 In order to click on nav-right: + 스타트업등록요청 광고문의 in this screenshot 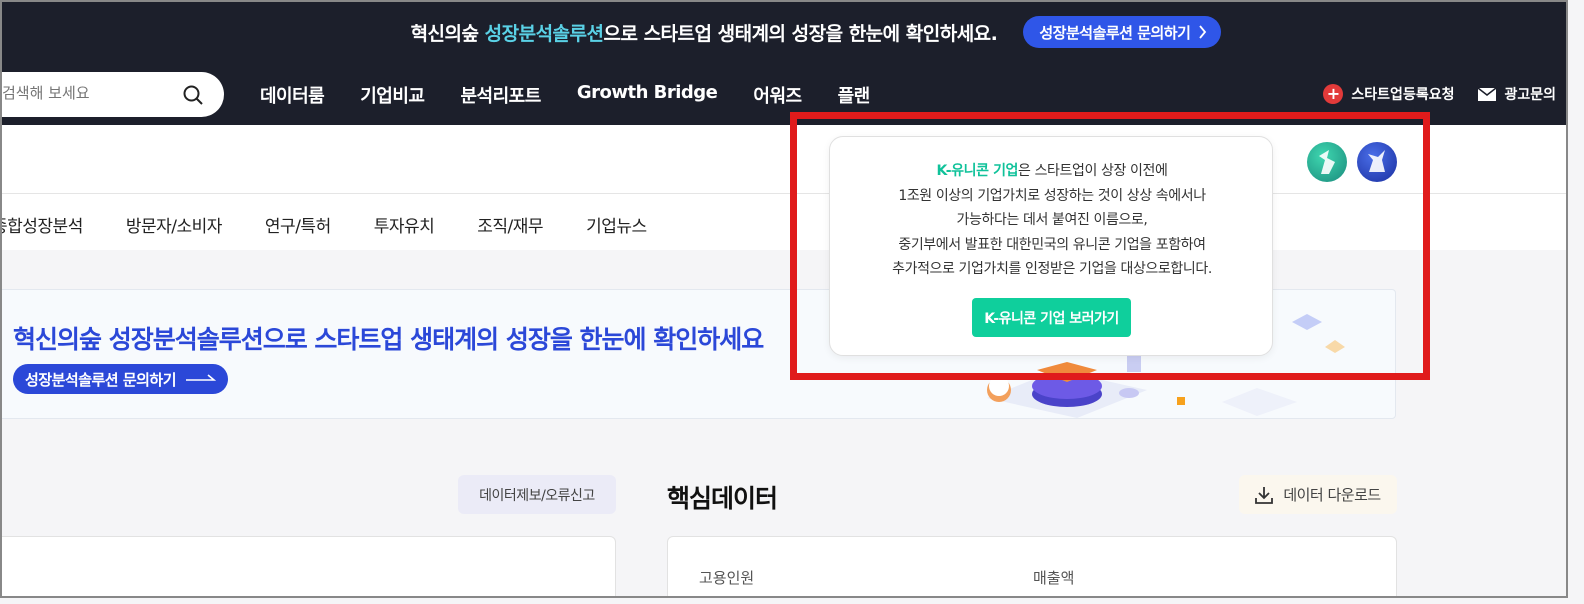, I will do `click(1439, 94)`.